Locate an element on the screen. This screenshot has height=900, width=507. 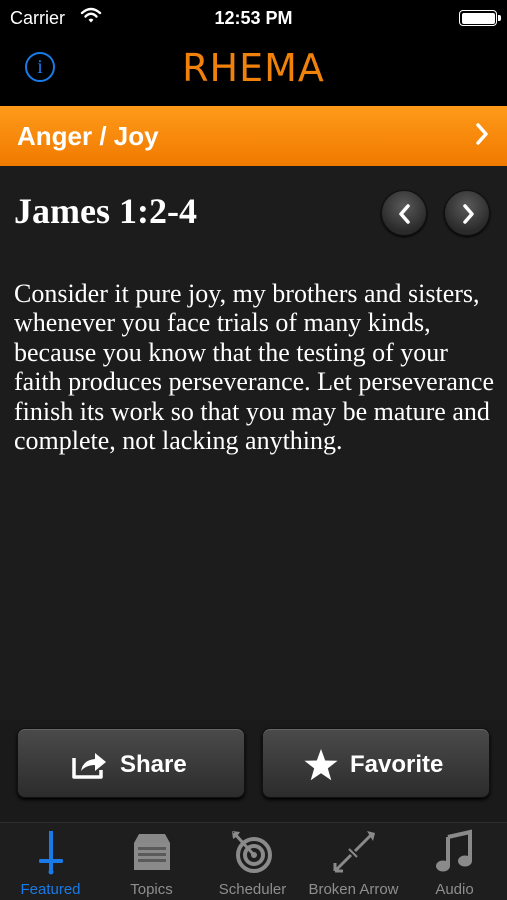
tab-audio: Audio is located at coordinates (454, 861).